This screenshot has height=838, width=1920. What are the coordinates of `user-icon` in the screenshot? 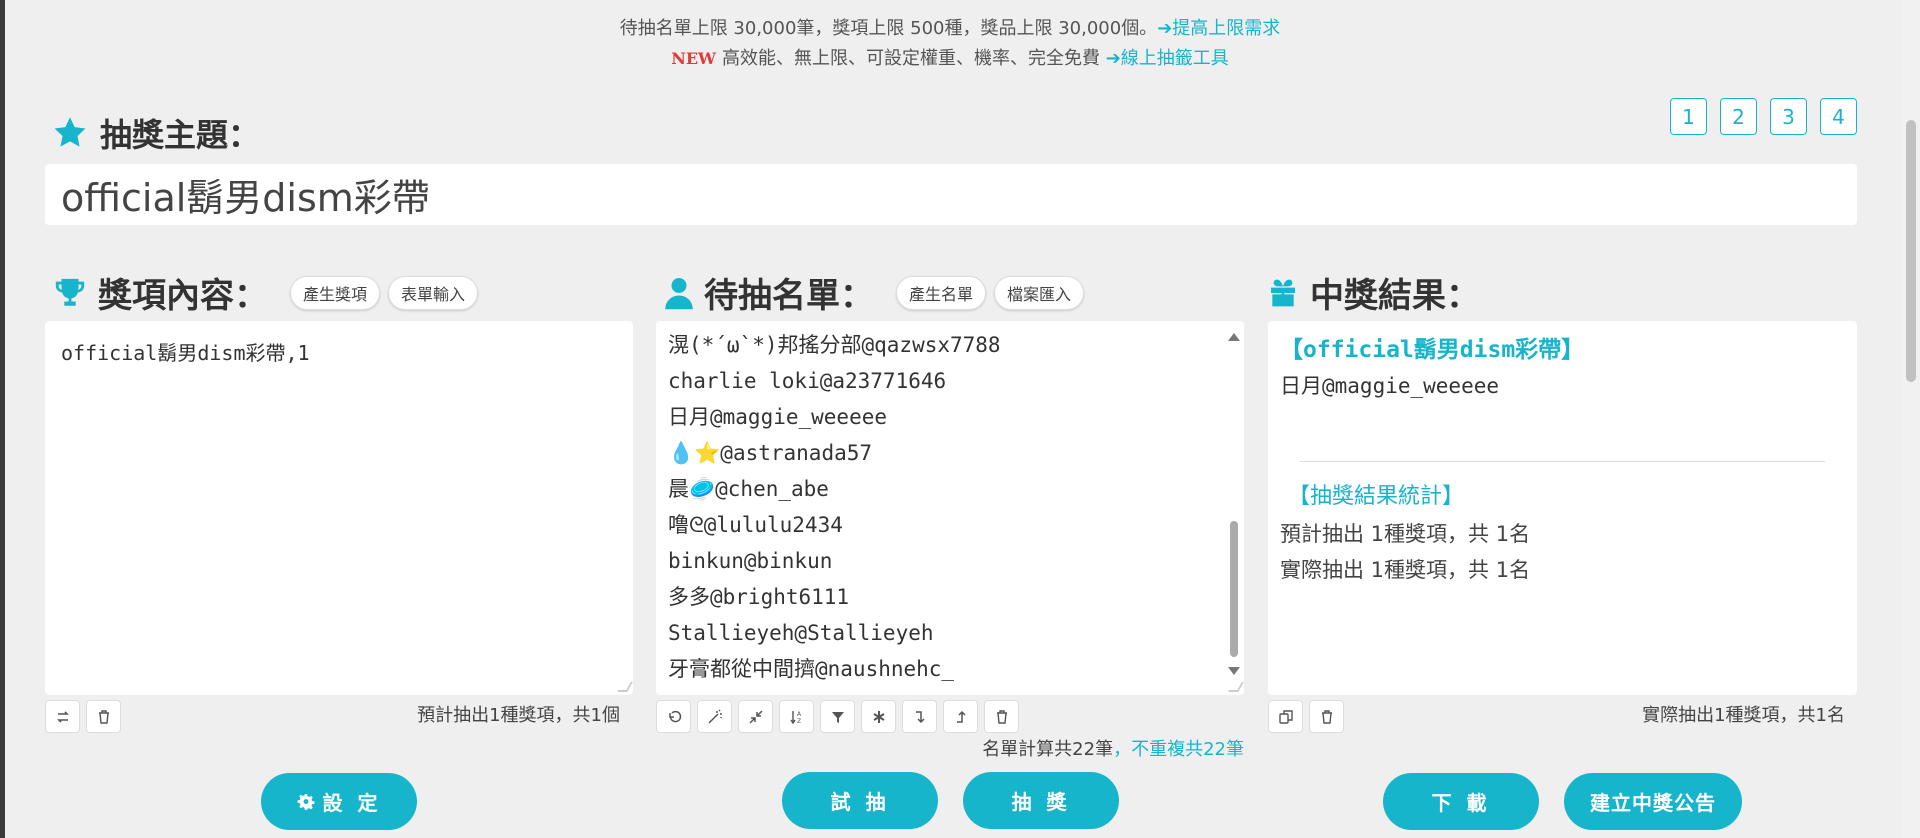 It's located at (679, 293).